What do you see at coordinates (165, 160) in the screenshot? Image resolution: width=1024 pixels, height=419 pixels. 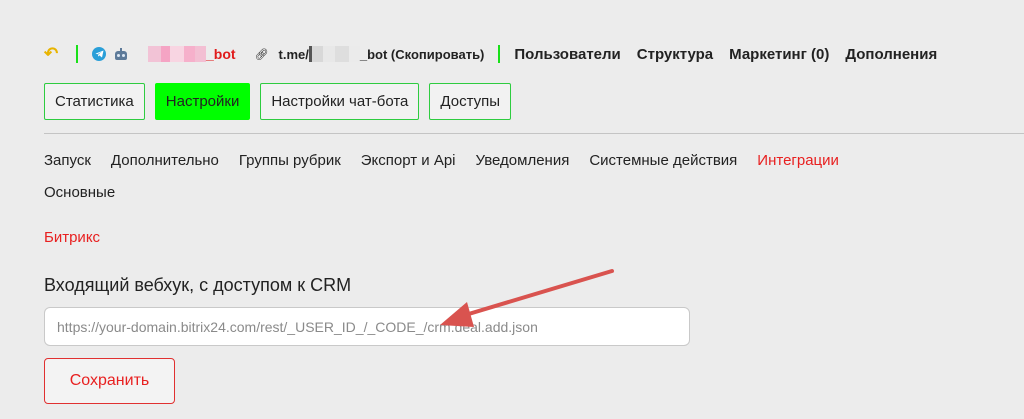 I see `subnav-additional: Дополнительно` at bounding box center [165, 160].